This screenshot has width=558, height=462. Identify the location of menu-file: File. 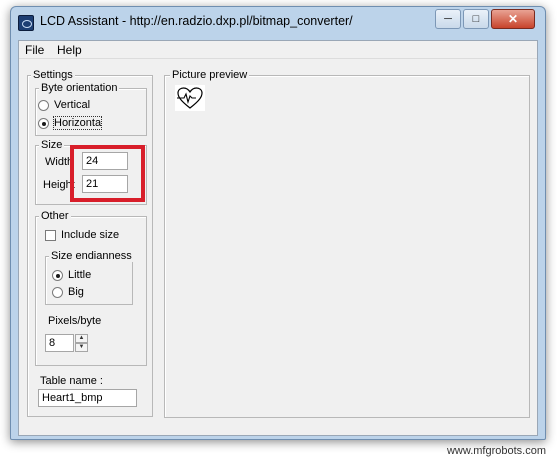
(34, 50).